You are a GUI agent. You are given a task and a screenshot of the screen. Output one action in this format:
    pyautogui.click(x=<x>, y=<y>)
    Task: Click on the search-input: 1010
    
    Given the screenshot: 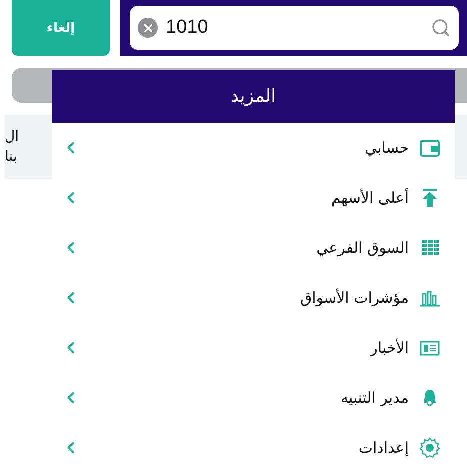 What is the action you would take?
    pyautogui.click(x=294, y=28)
    